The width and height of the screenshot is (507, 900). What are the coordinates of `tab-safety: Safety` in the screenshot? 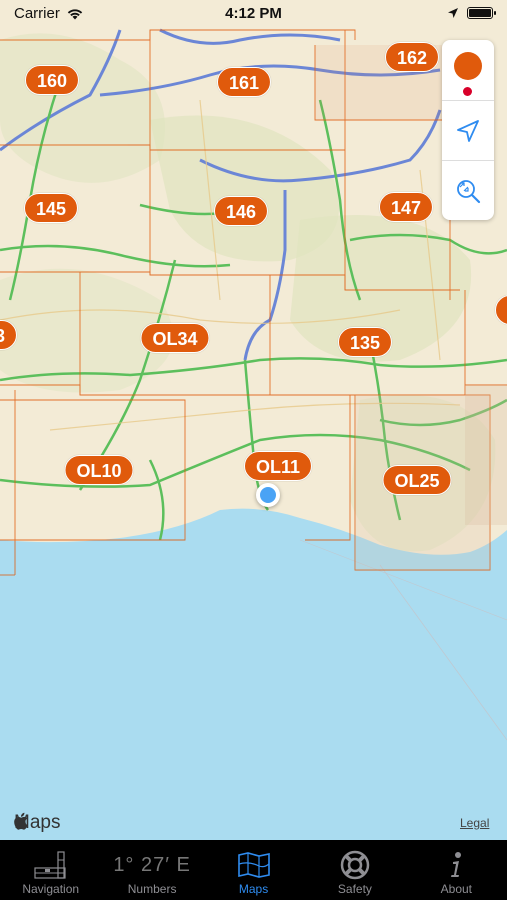 It's located at (354, 870).